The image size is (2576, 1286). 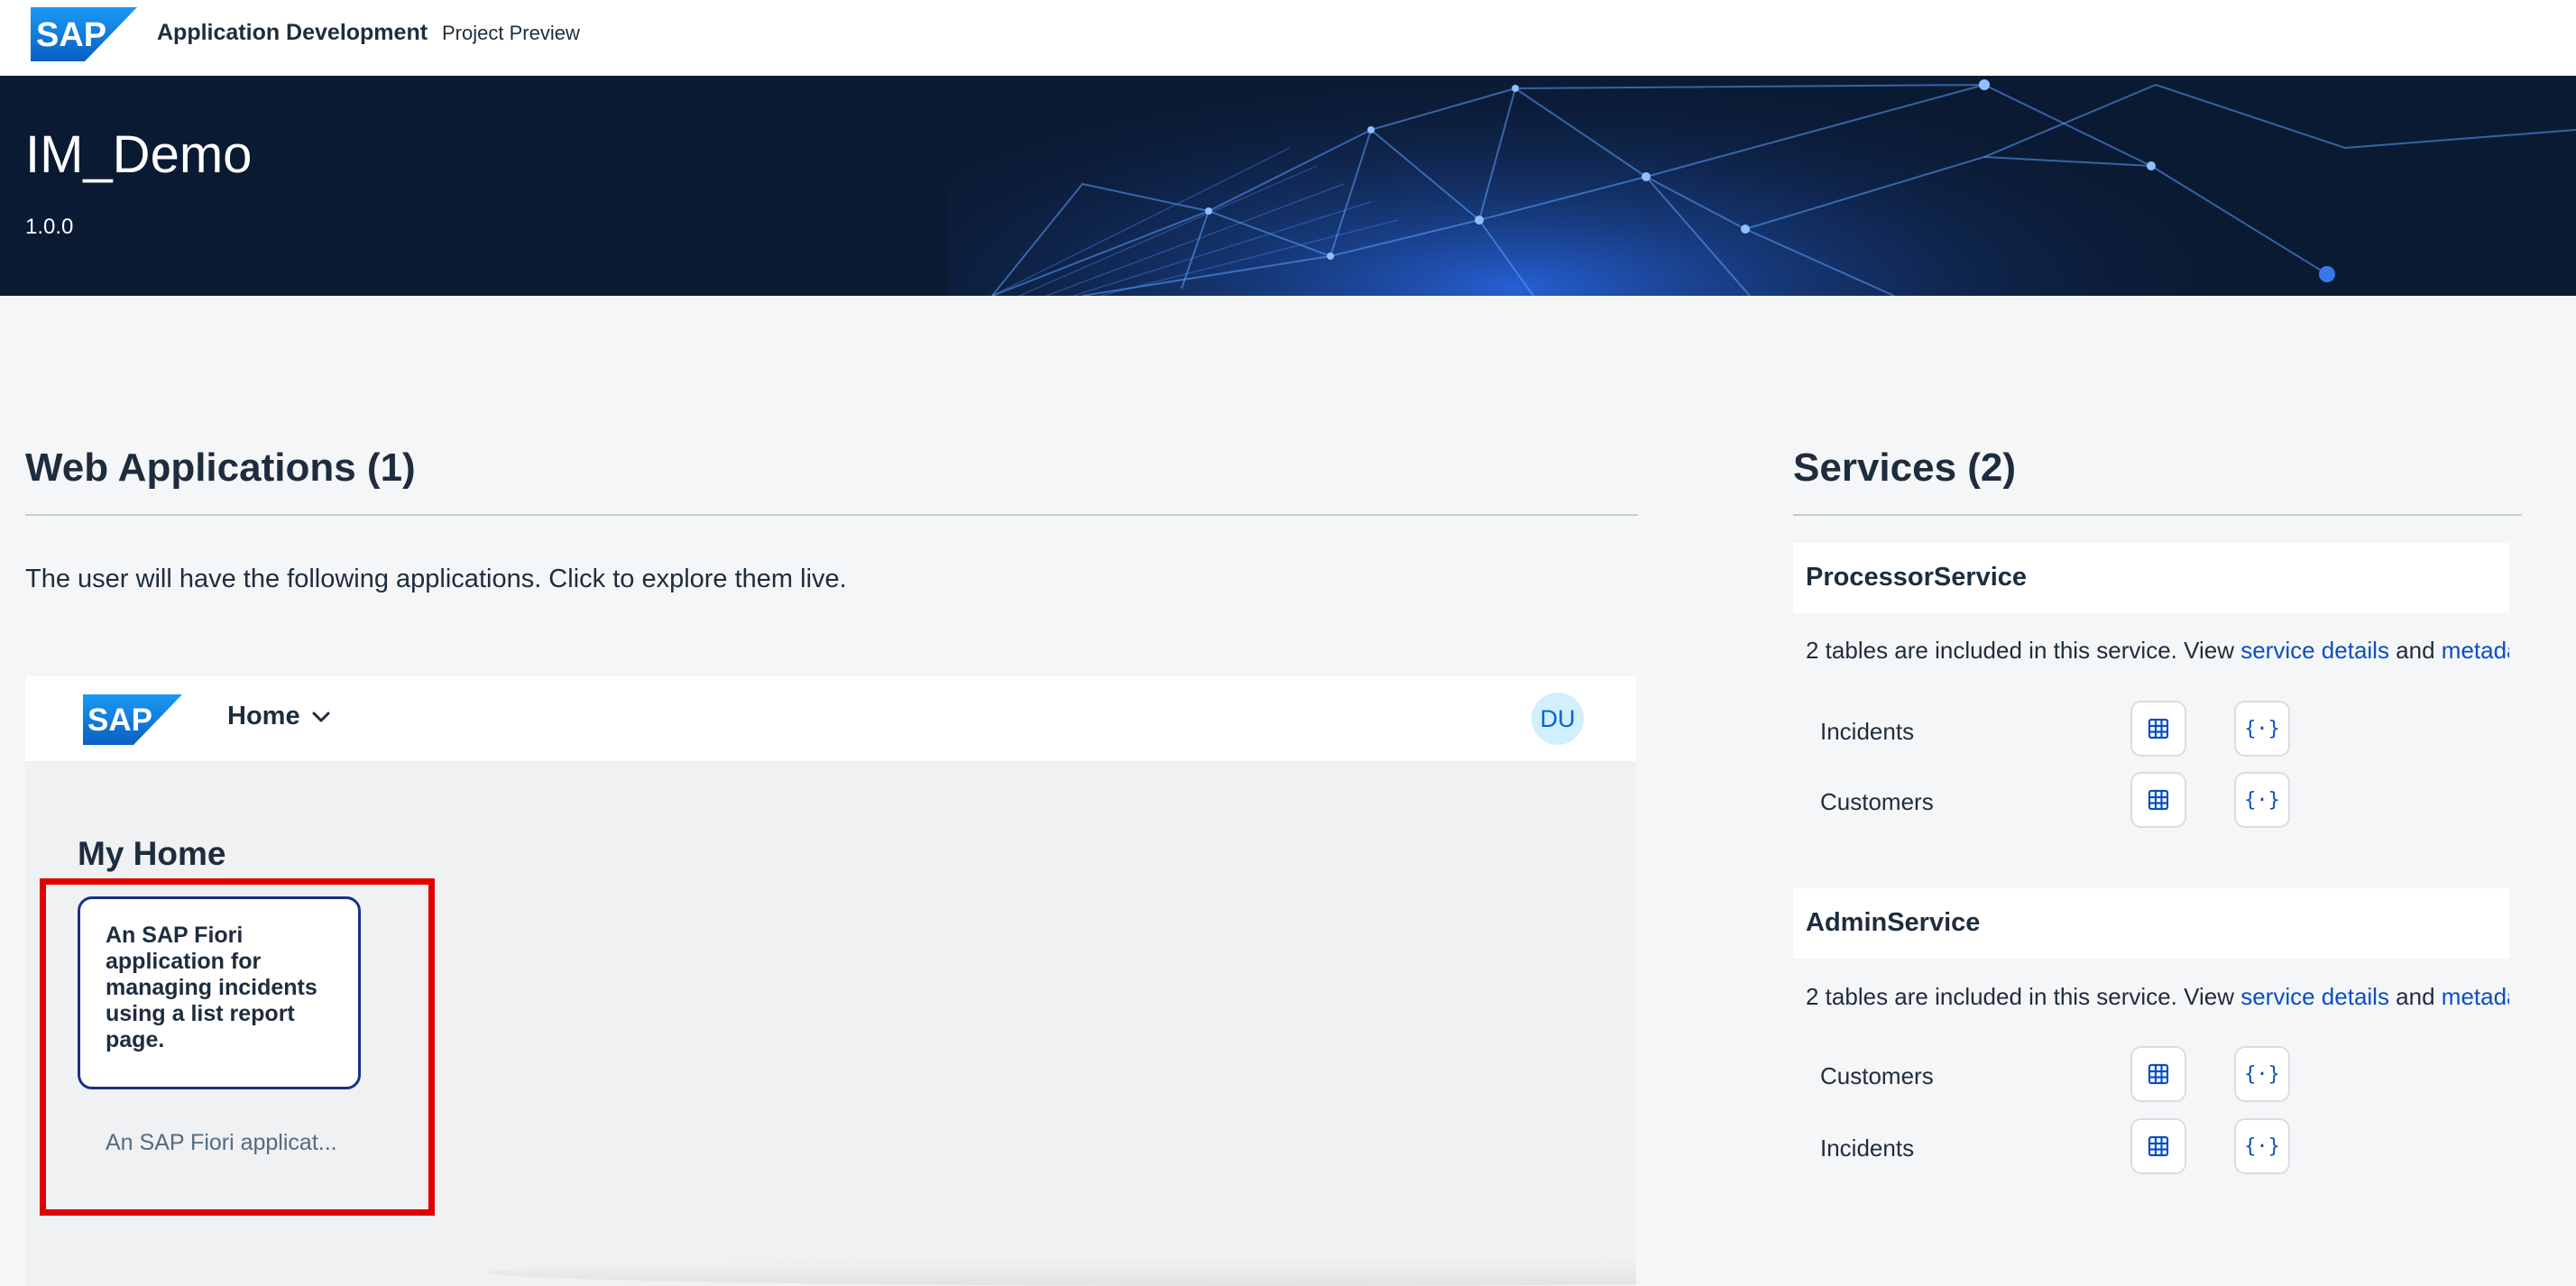 I want to click on services-divider, so click(x=2157, y=515).